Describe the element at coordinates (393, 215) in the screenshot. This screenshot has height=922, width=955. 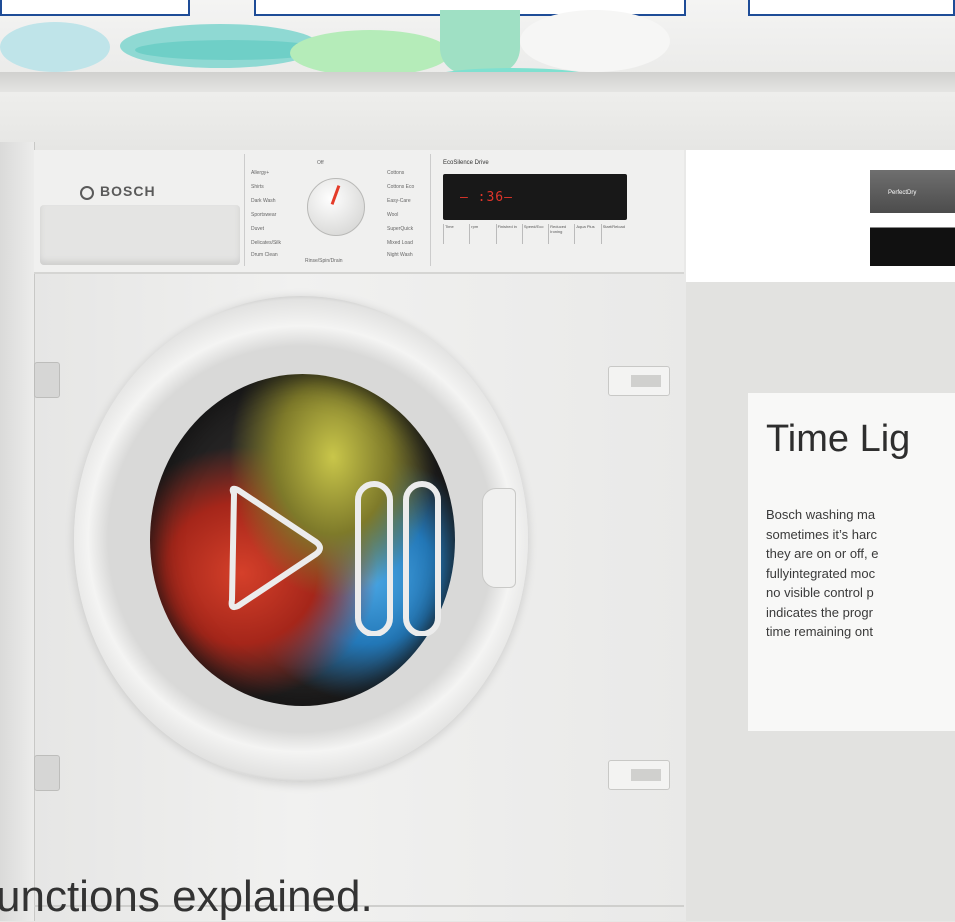
I see `program-label: Wool` at that location.